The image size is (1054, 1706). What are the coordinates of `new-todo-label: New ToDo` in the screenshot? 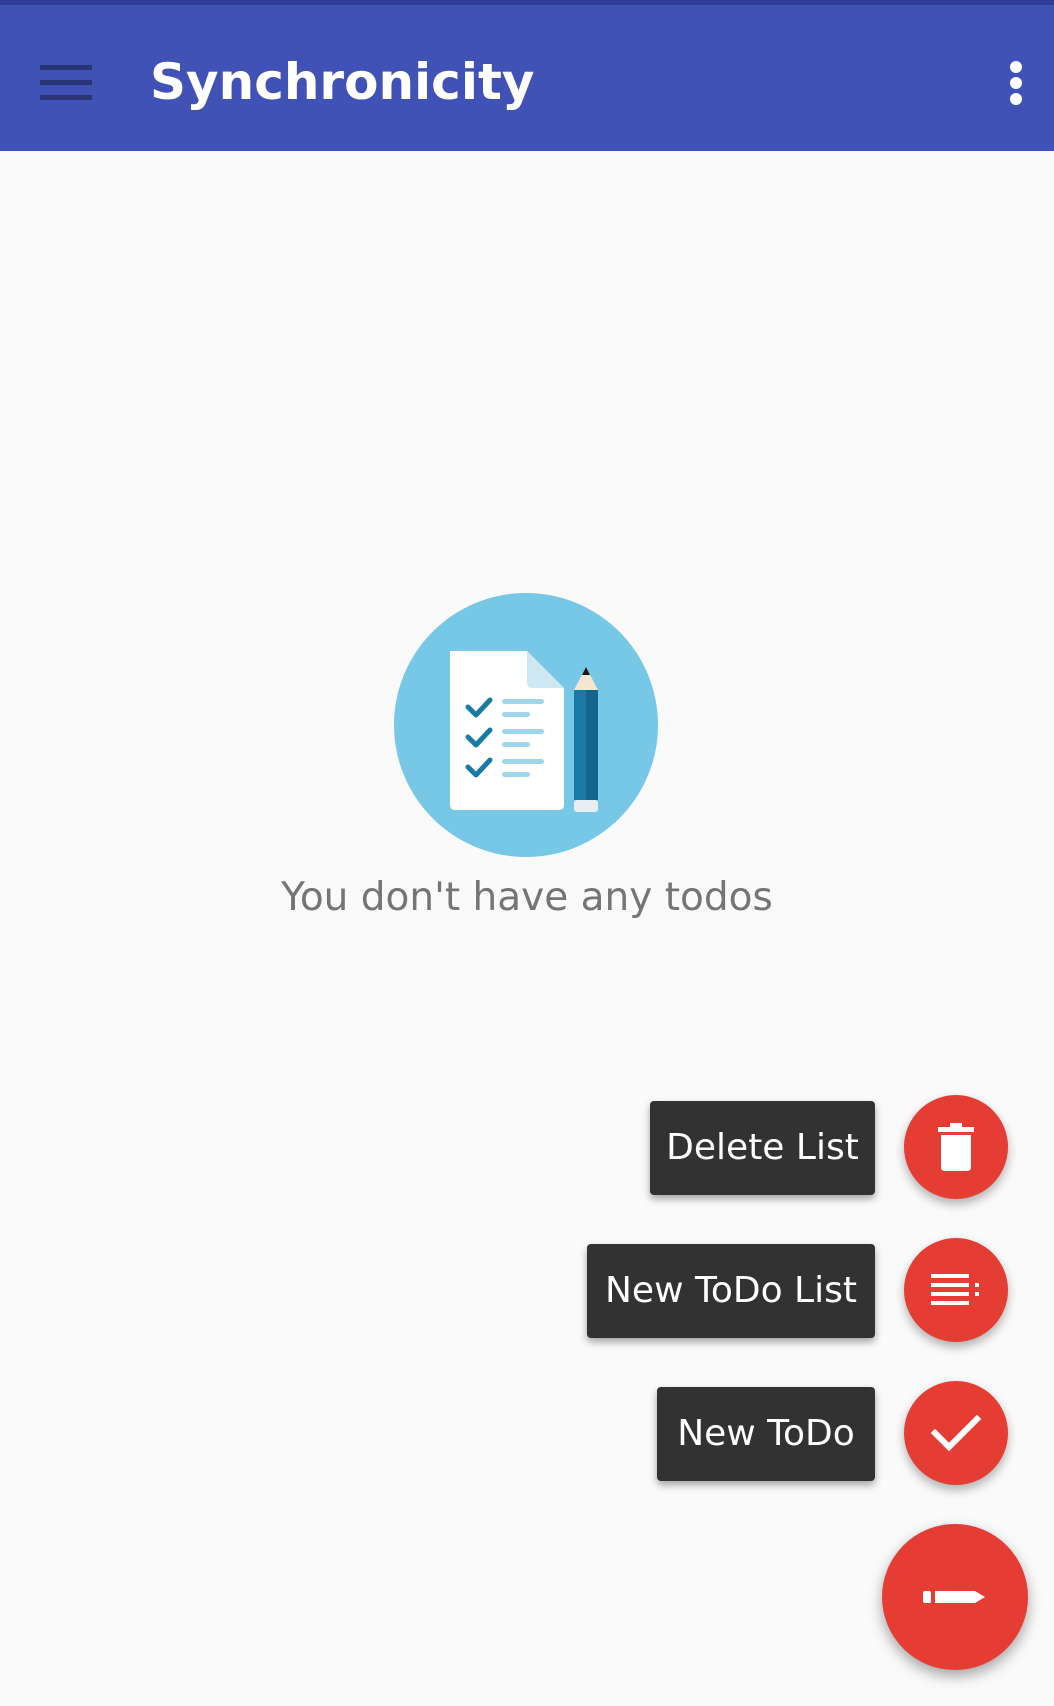 It's located at (766, 1434).